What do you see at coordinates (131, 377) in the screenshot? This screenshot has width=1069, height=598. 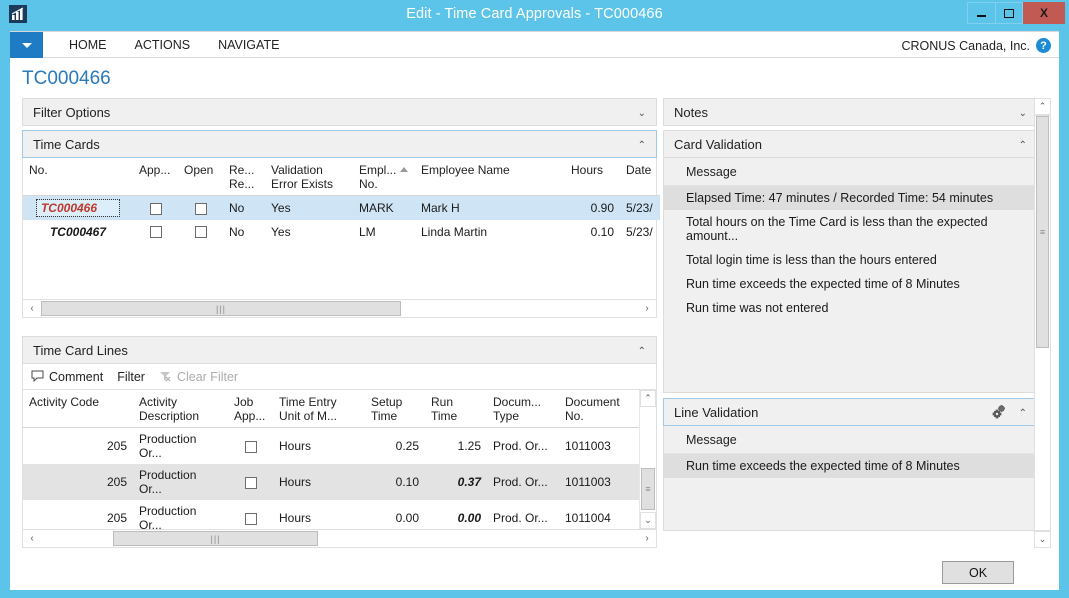 I see `filter-button: Filter` at bounding box center [131, 377].